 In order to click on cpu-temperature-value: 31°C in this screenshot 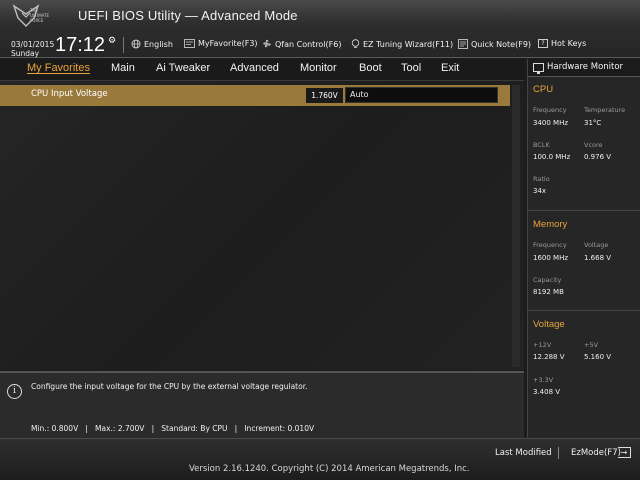, I will do `click(593, 123)`.